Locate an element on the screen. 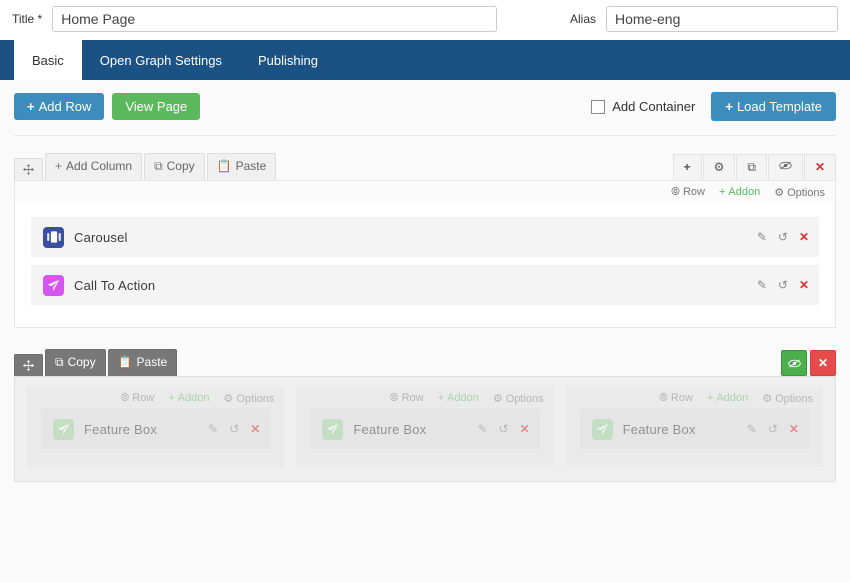  row-one-paste-button: 📋 Paste is located at coordinates (241, 166).